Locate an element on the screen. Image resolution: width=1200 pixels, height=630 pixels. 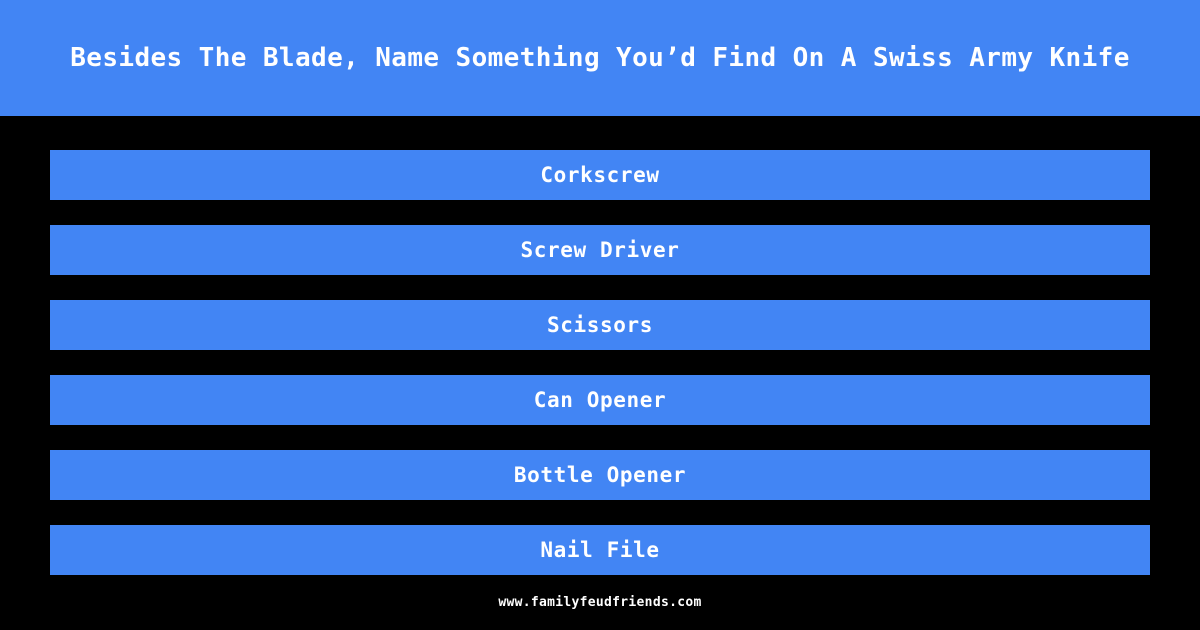
site-url: www.familyfeudfriends.com is located at coordinates (599, 602).